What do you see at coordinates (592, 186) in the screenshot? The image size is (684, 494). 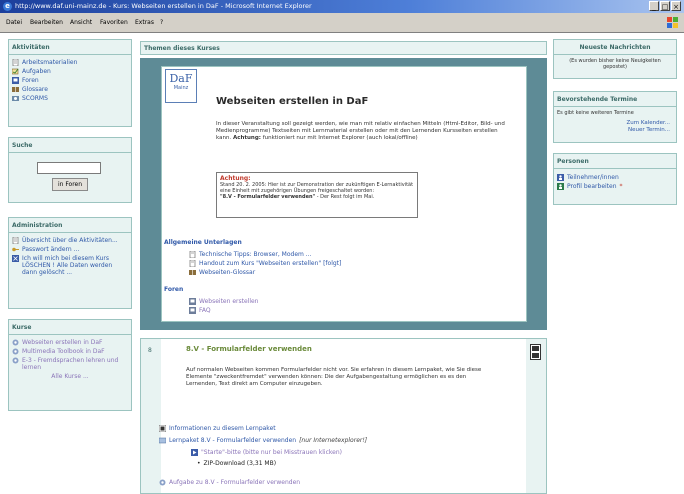 I see `persons-label: Profil bearbeiten` at bounding box center [592, 186].